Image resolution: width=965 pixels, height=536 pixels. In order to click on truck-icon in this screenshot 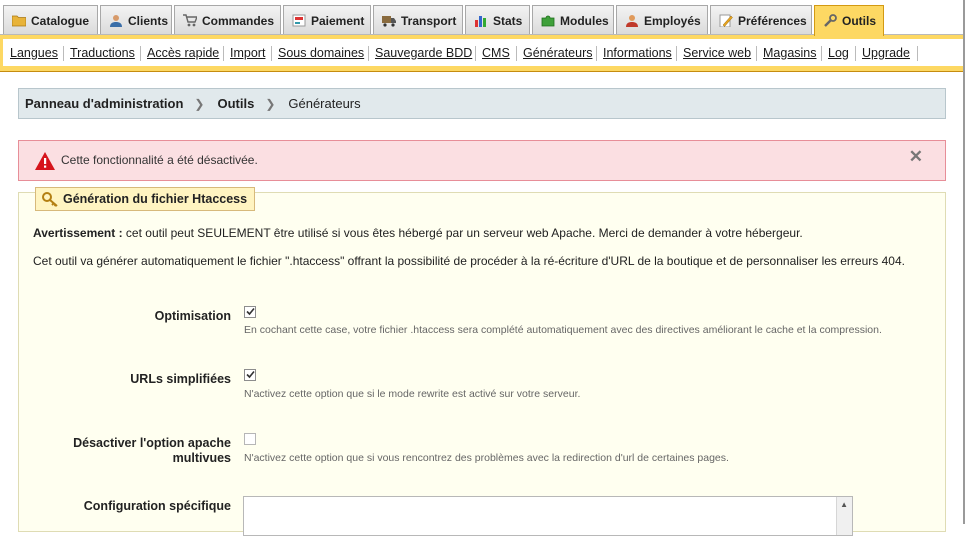, I will do `click(389, 21)`.